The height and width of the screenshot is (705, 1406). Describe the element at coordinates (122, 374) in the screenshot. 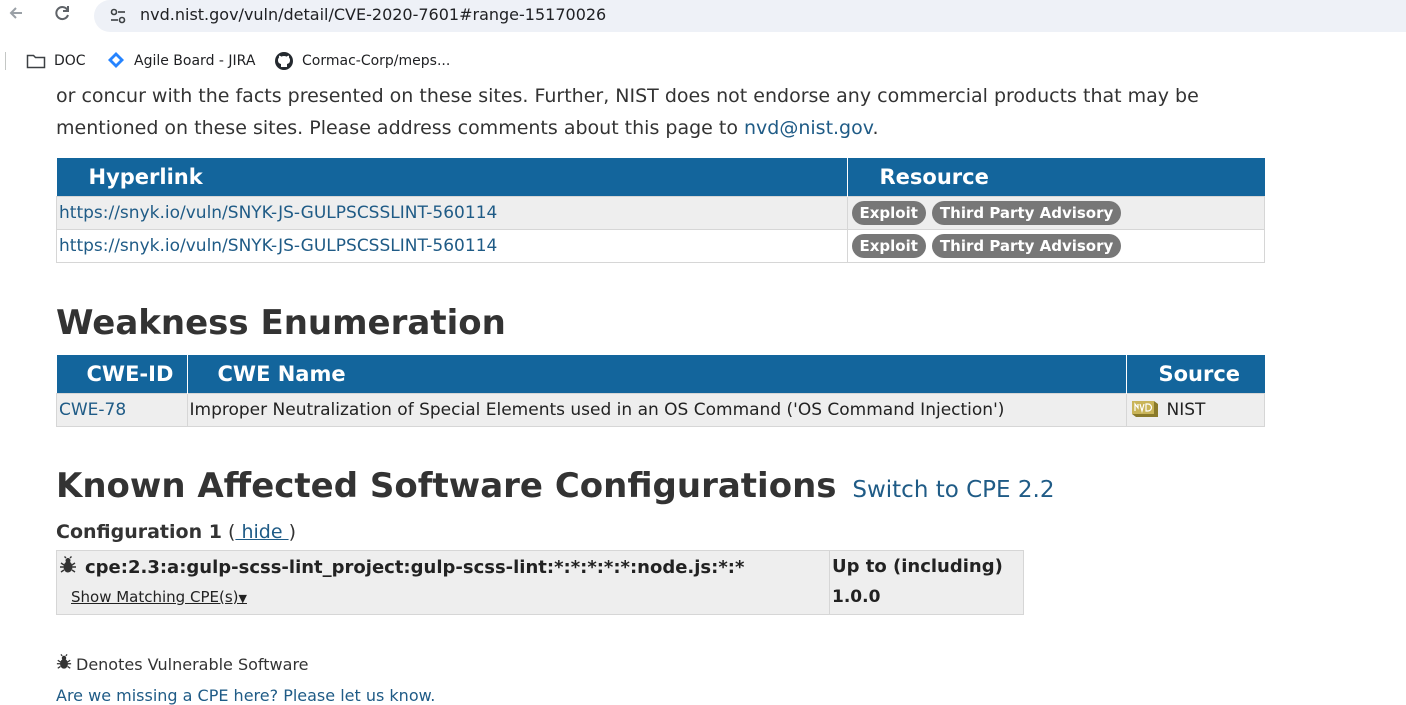

I see `header-cwe-id: CWE-ID` at that location.